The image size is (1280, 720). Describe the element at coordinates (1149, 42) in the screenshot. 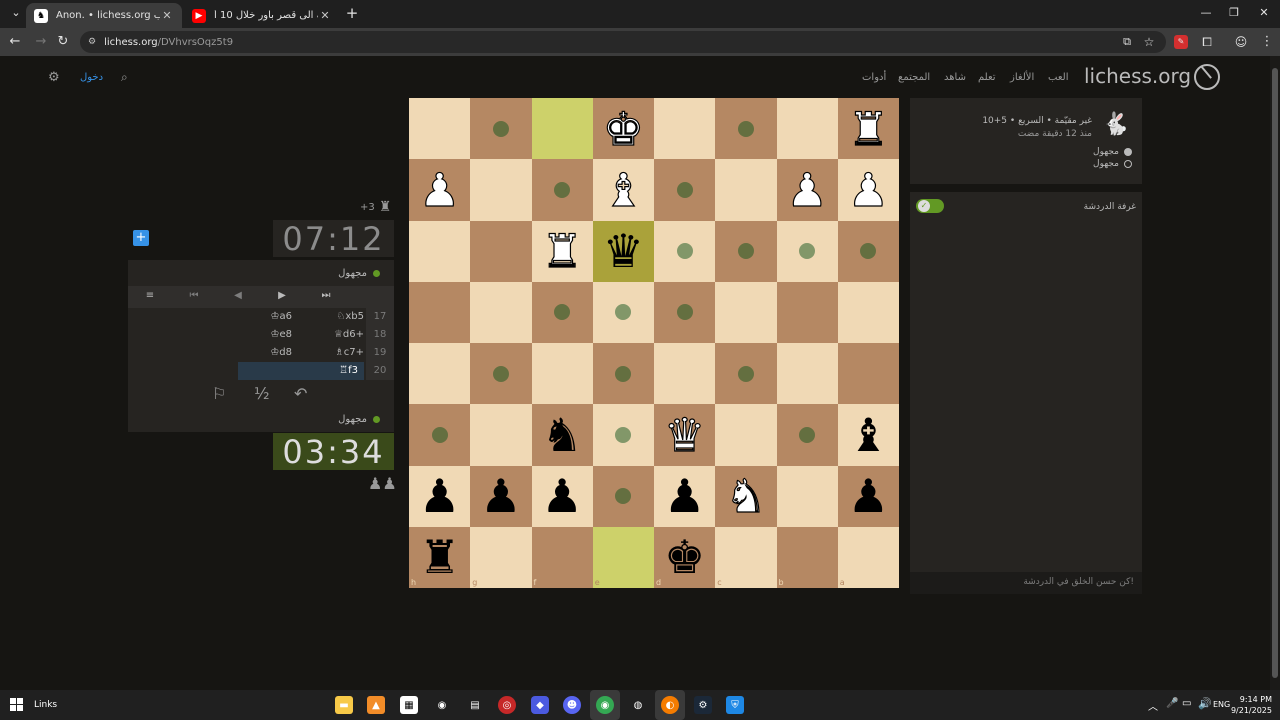

I see `bookmark-star-icon: ☆` at that location.